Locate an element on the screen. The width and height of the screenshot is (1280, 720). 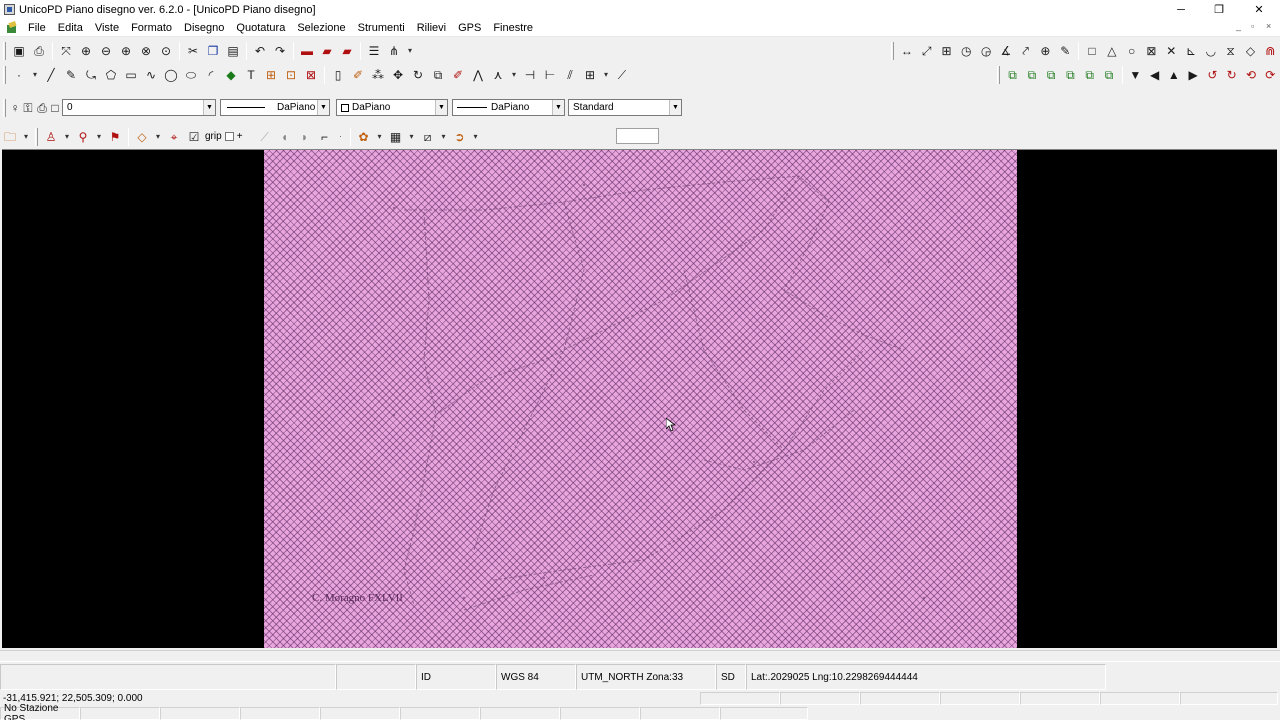
mdi-restore-button: ▫ is located at coordinates (1252, 26).